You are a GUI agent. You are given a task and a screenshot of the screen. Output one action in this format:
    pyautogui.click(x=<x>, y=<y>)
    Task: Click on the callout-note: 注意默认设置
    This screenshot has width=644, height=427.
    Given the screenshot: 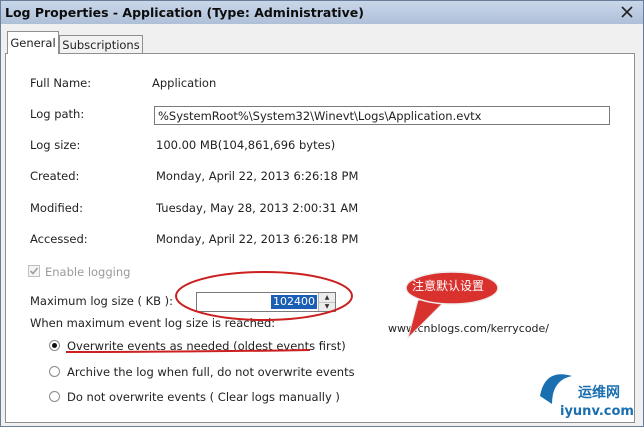 What is the action you would take?
    pyautogui.click(x=448, y=286)
    